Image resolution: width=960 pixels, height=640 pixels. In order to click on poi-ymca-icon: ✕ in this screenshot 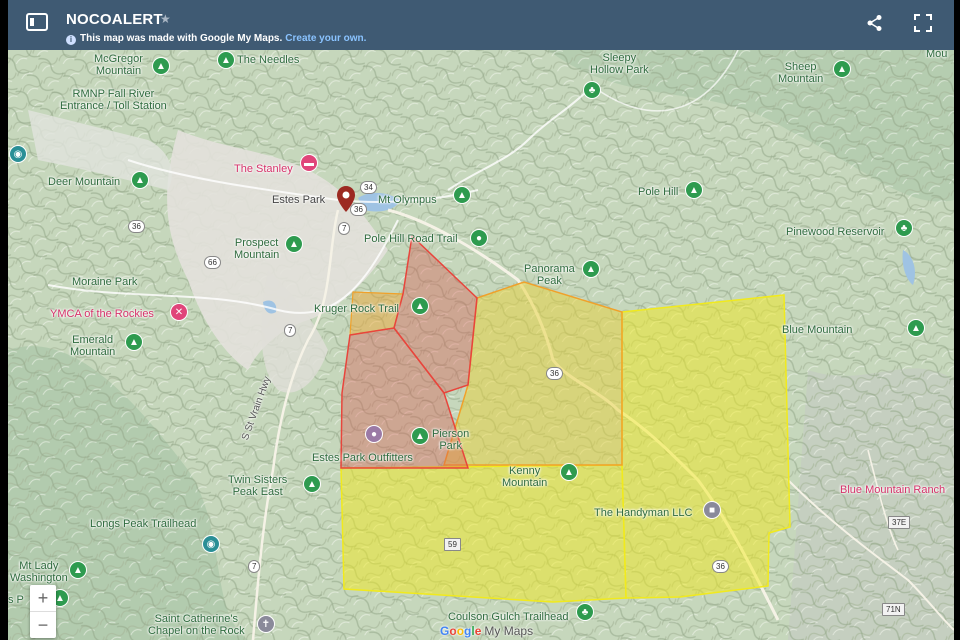, I will do `click(179, 312)`.